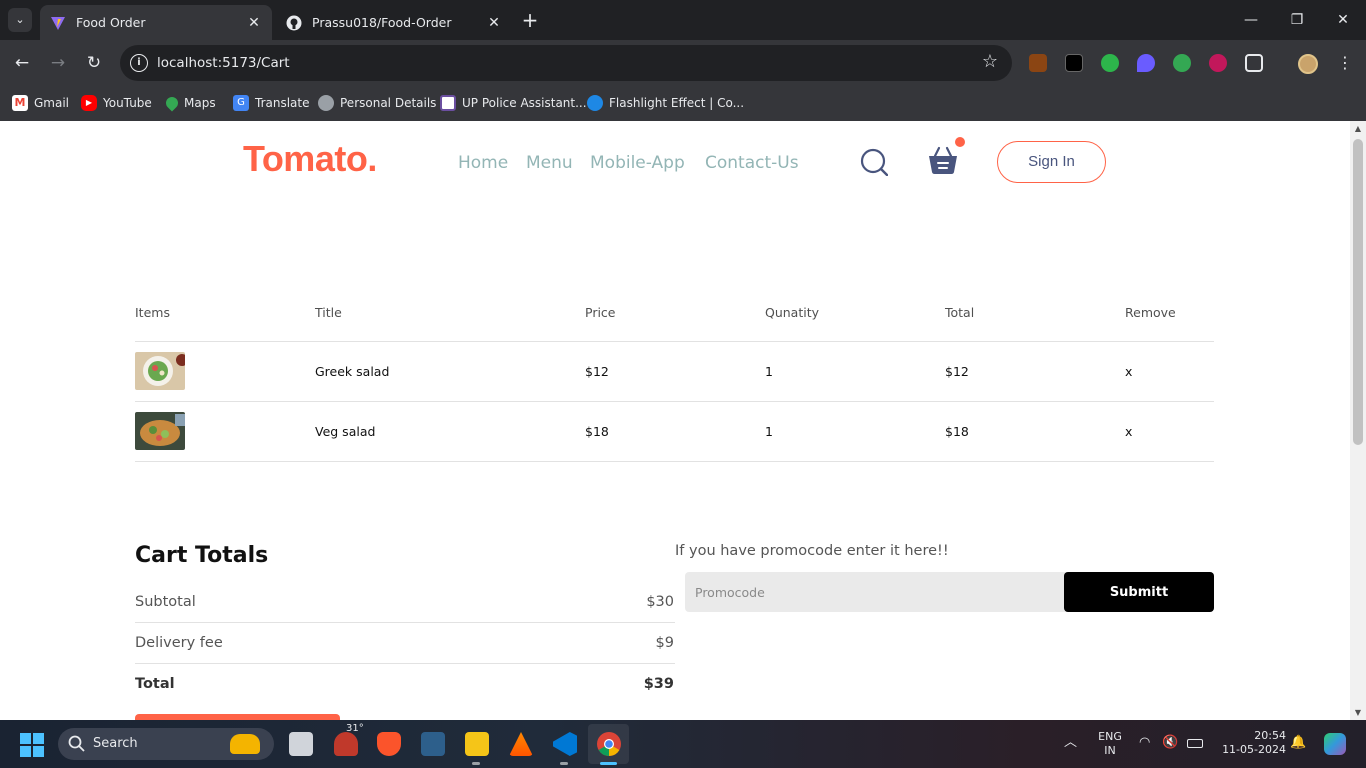  What do you see at coordinates (156, 22) in the screenshot?
I see `tab-food-order: Food Order ✕` at bounding box center [156, 22].